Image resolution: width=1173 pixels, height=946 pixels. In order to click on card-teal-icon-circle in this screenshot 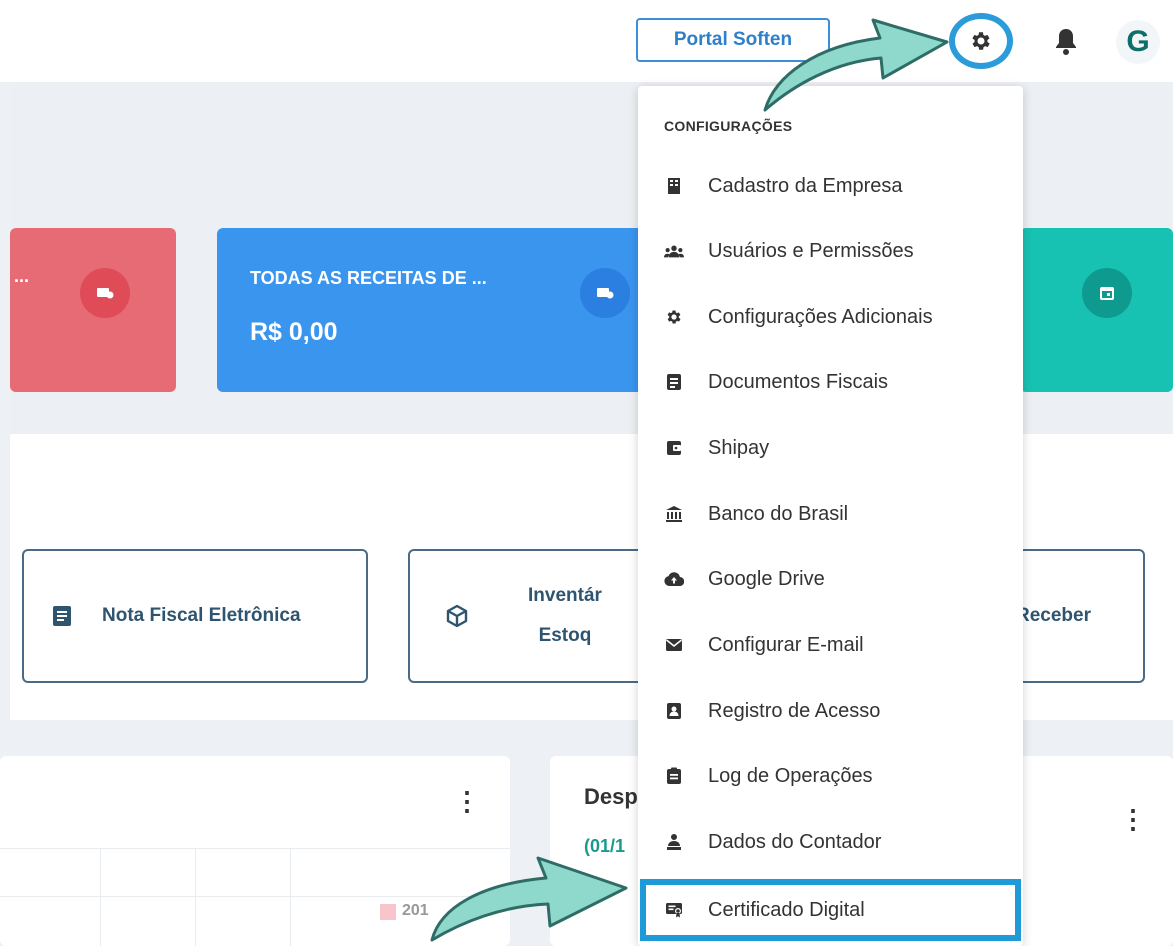, I will do `click(1107, 293)`.